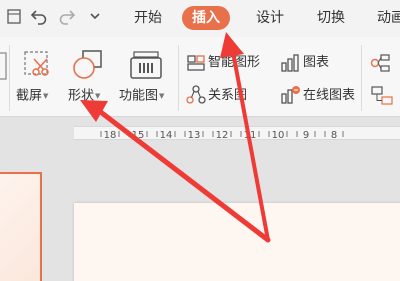 This screenshot has width=400, height=281. I want to click on ruler-tick-label: 12, so click(222, 135).